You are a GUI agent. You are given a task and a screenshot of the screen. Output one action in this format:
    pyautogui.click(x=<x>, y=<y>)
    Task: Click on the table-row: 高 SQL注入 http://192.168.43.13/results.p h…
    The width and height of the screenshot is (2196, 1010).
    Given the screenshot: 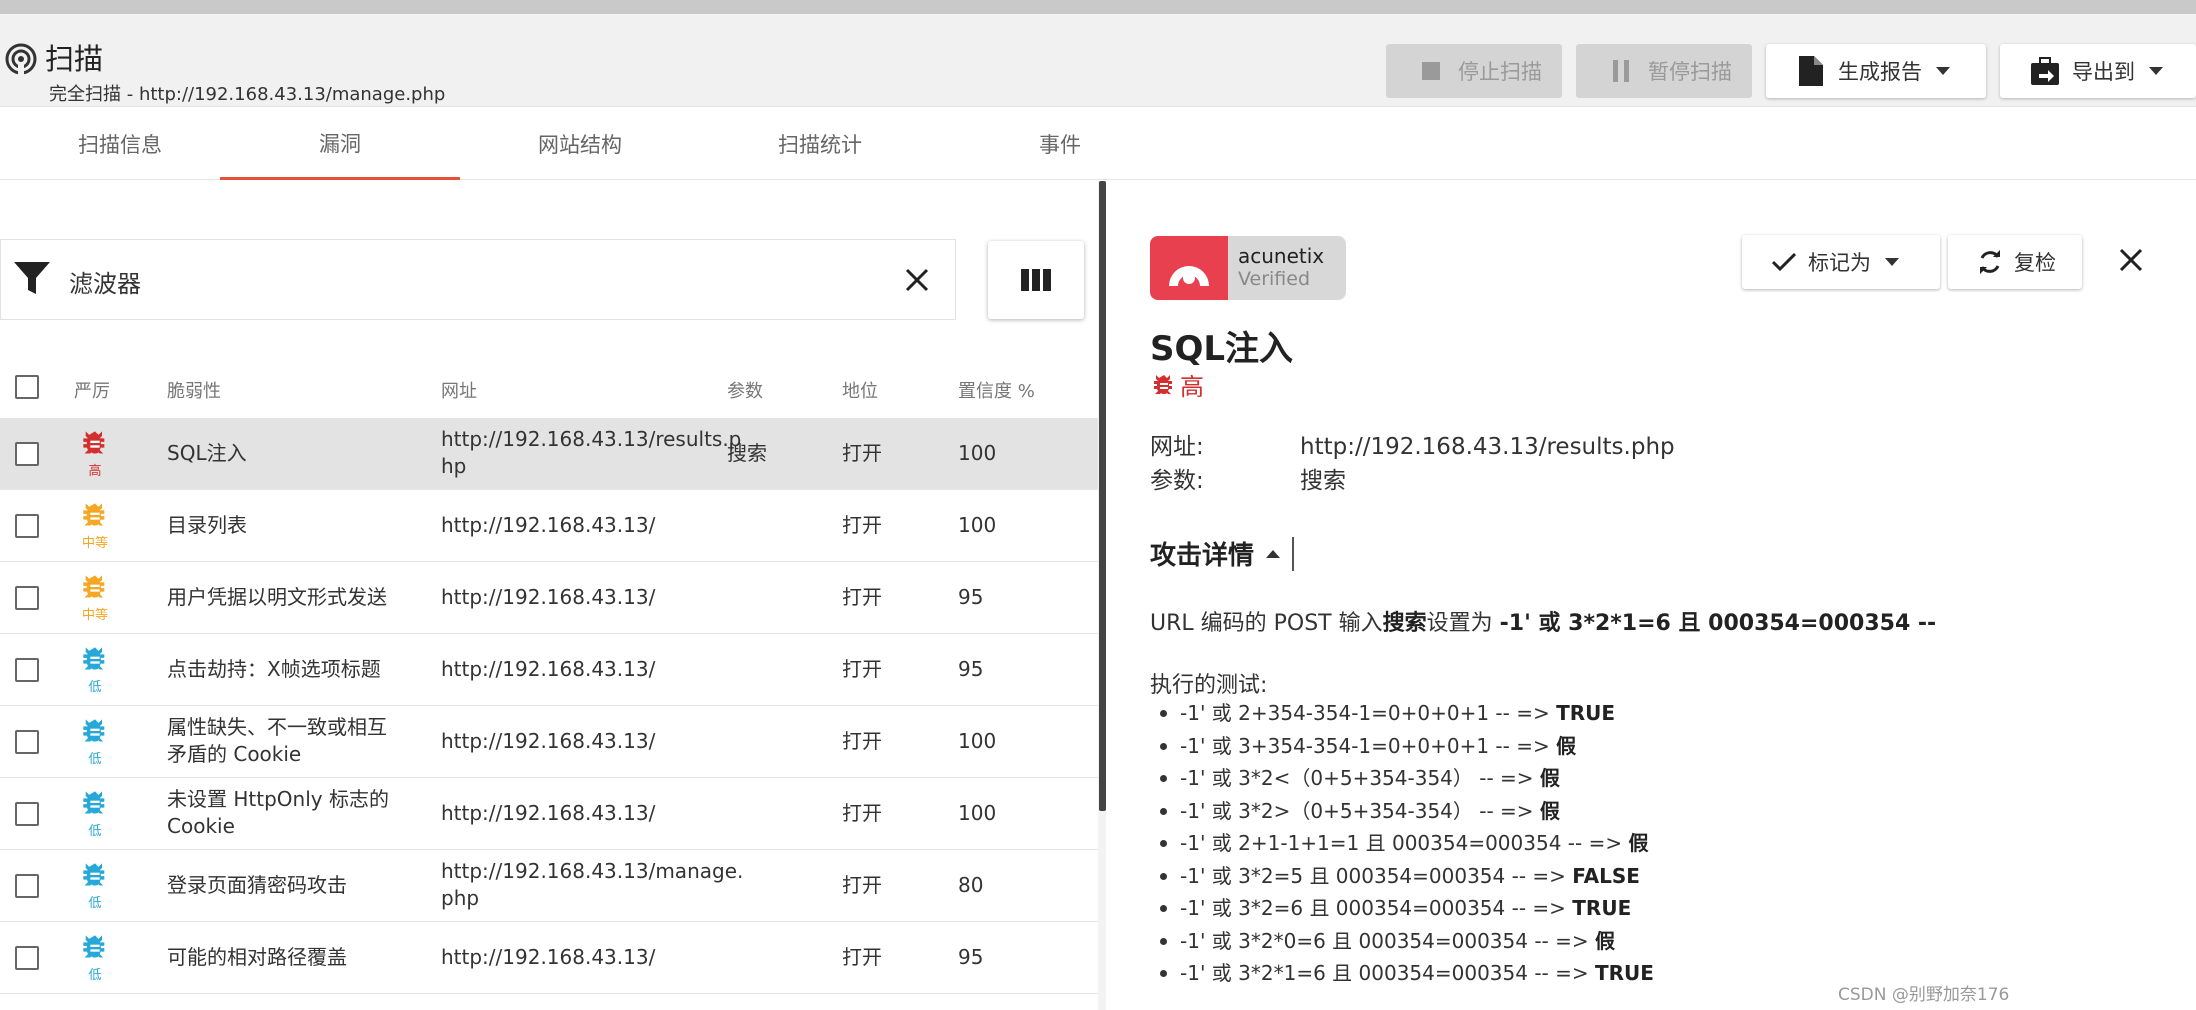 What is the action you would take?
    pyautogui.click(x=549, y=454)
    